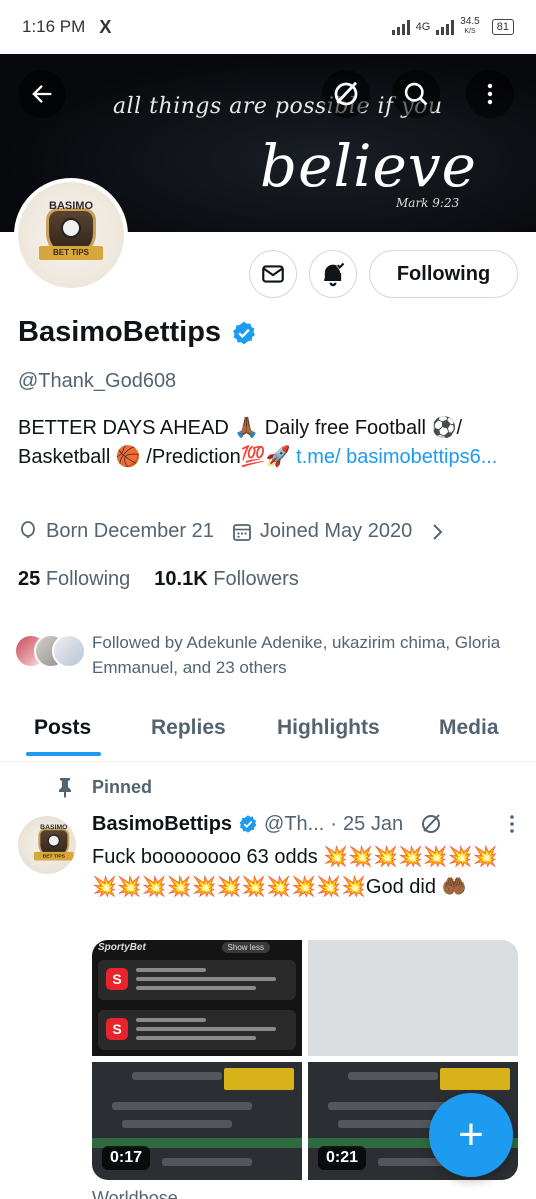 This screenshot has width=536, height=1199. I want to click on post-date: 25 Jan, so click(373, 824).